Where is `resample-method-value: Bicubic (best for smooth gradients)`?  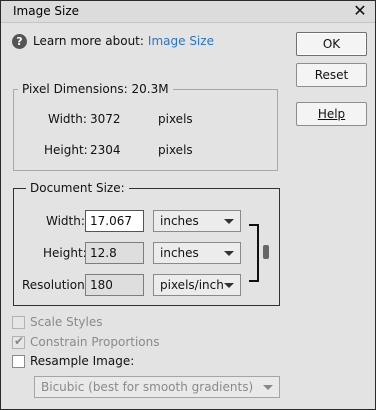 resample-method-value: Bicubic (best for smooth gradients) is located at coordinates (147, 387).